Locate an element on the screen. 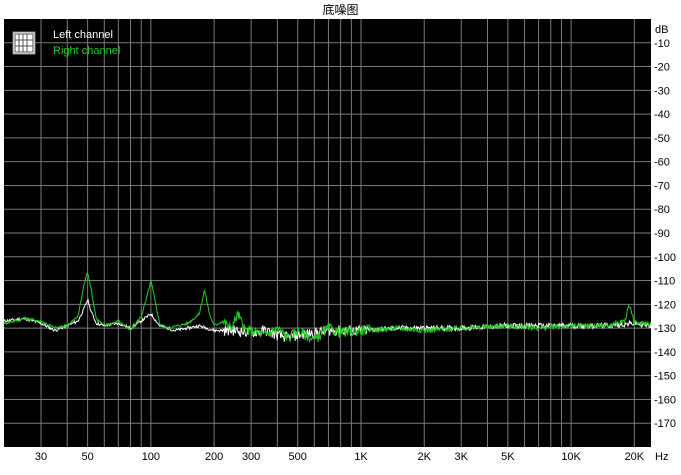  y-tick-label: -50 is located at coordinates (662, 139).